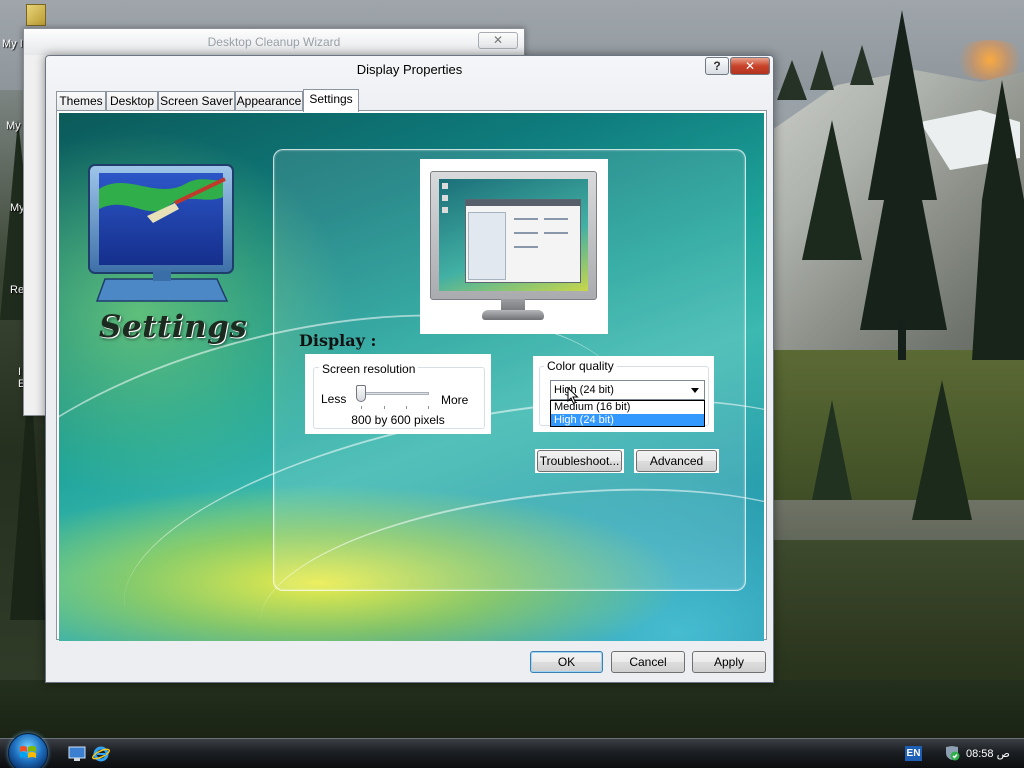 This screenshot has width=1024, height=768. I want to click on preview-monitor-base, so click(513, 315).